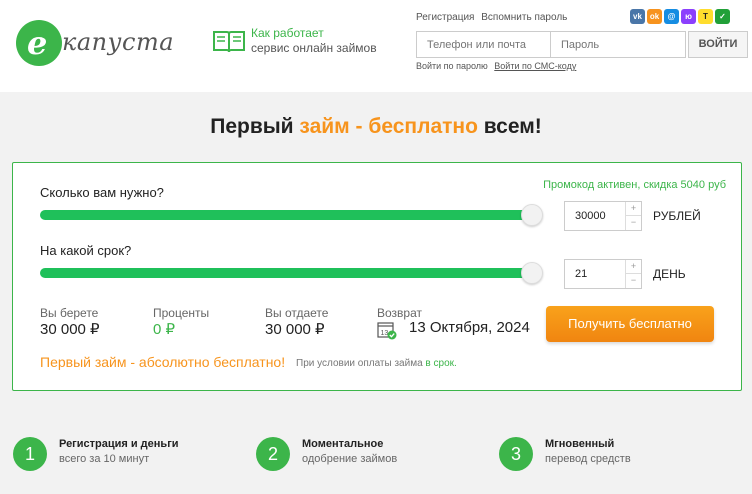  What do you see at coordinates (580, 444) in the screenshot?
I see `step-title: Мгновенный` at bounding box center [580, 444].